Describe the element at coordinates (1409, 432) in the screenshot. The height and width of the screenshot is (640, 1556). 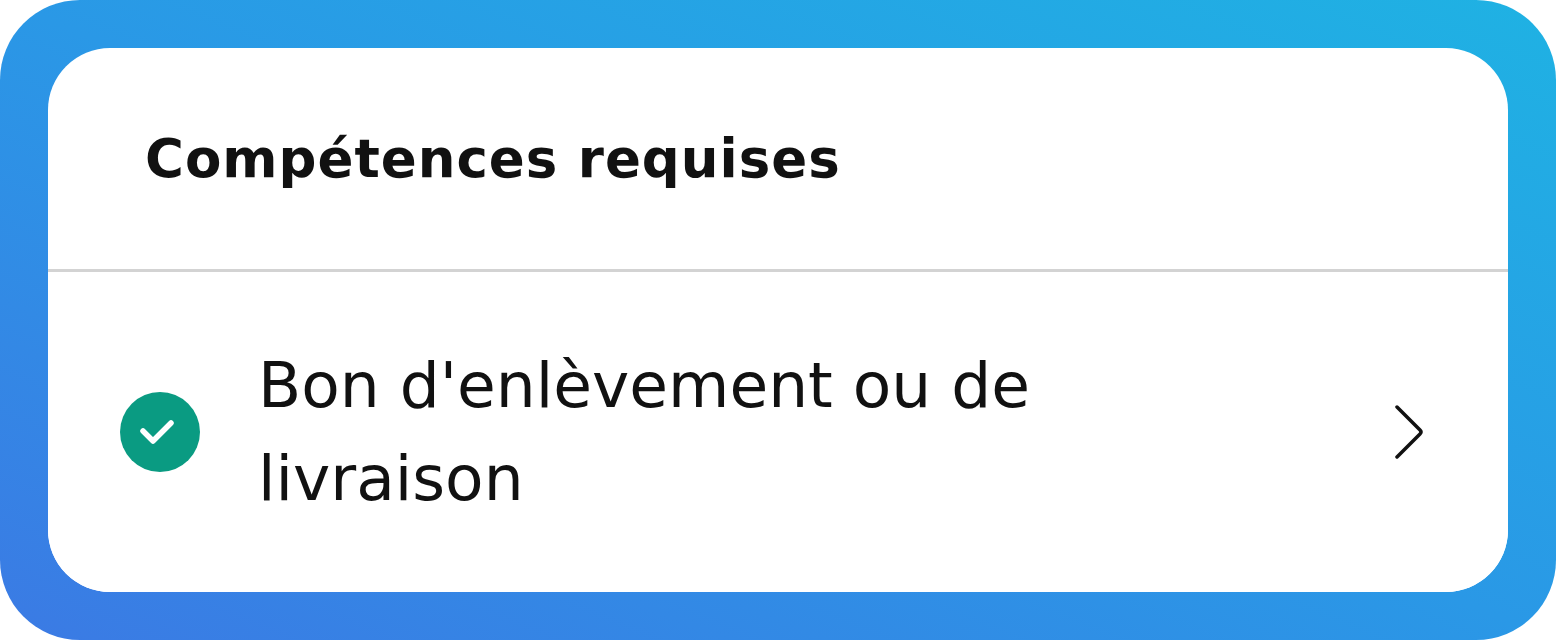
I see `chevron-right-icon` at that location.